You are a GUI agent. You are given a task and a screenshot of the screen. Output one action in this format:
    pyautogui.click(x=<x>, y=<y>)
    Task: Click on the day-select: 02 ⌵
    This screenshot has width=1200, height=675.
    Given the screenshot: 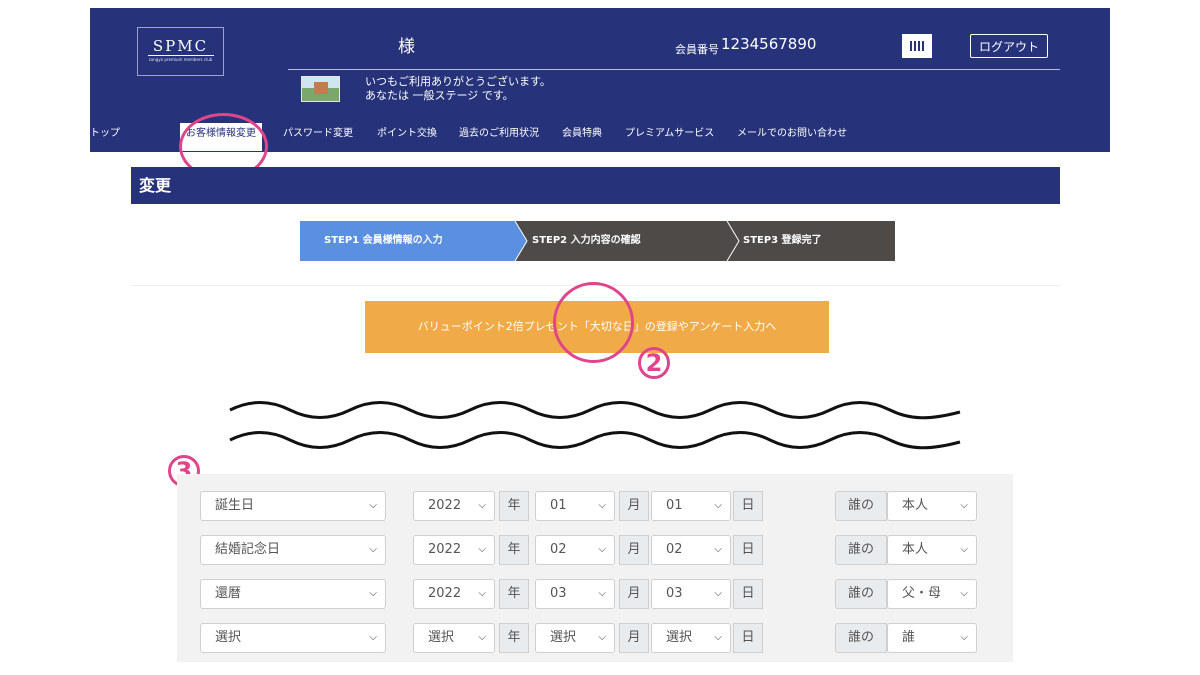 What is the action you would take?
    pyautogui.click(x=691, y=550)
    